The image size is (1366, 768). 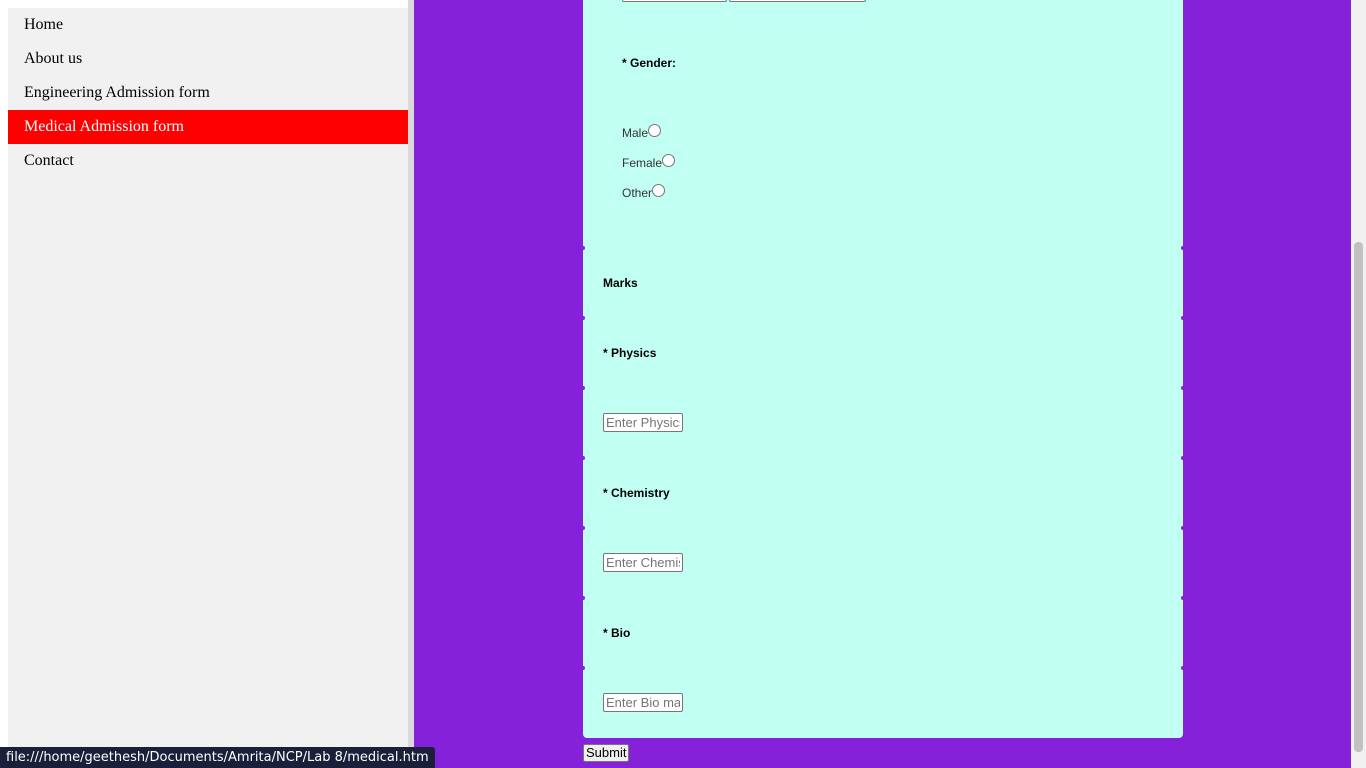 What do you see at coordinates (208, 93) in the screenshot?
I see `nav-item-engineering-admission: Engineering Admission form` at bounding box center [208, 93].